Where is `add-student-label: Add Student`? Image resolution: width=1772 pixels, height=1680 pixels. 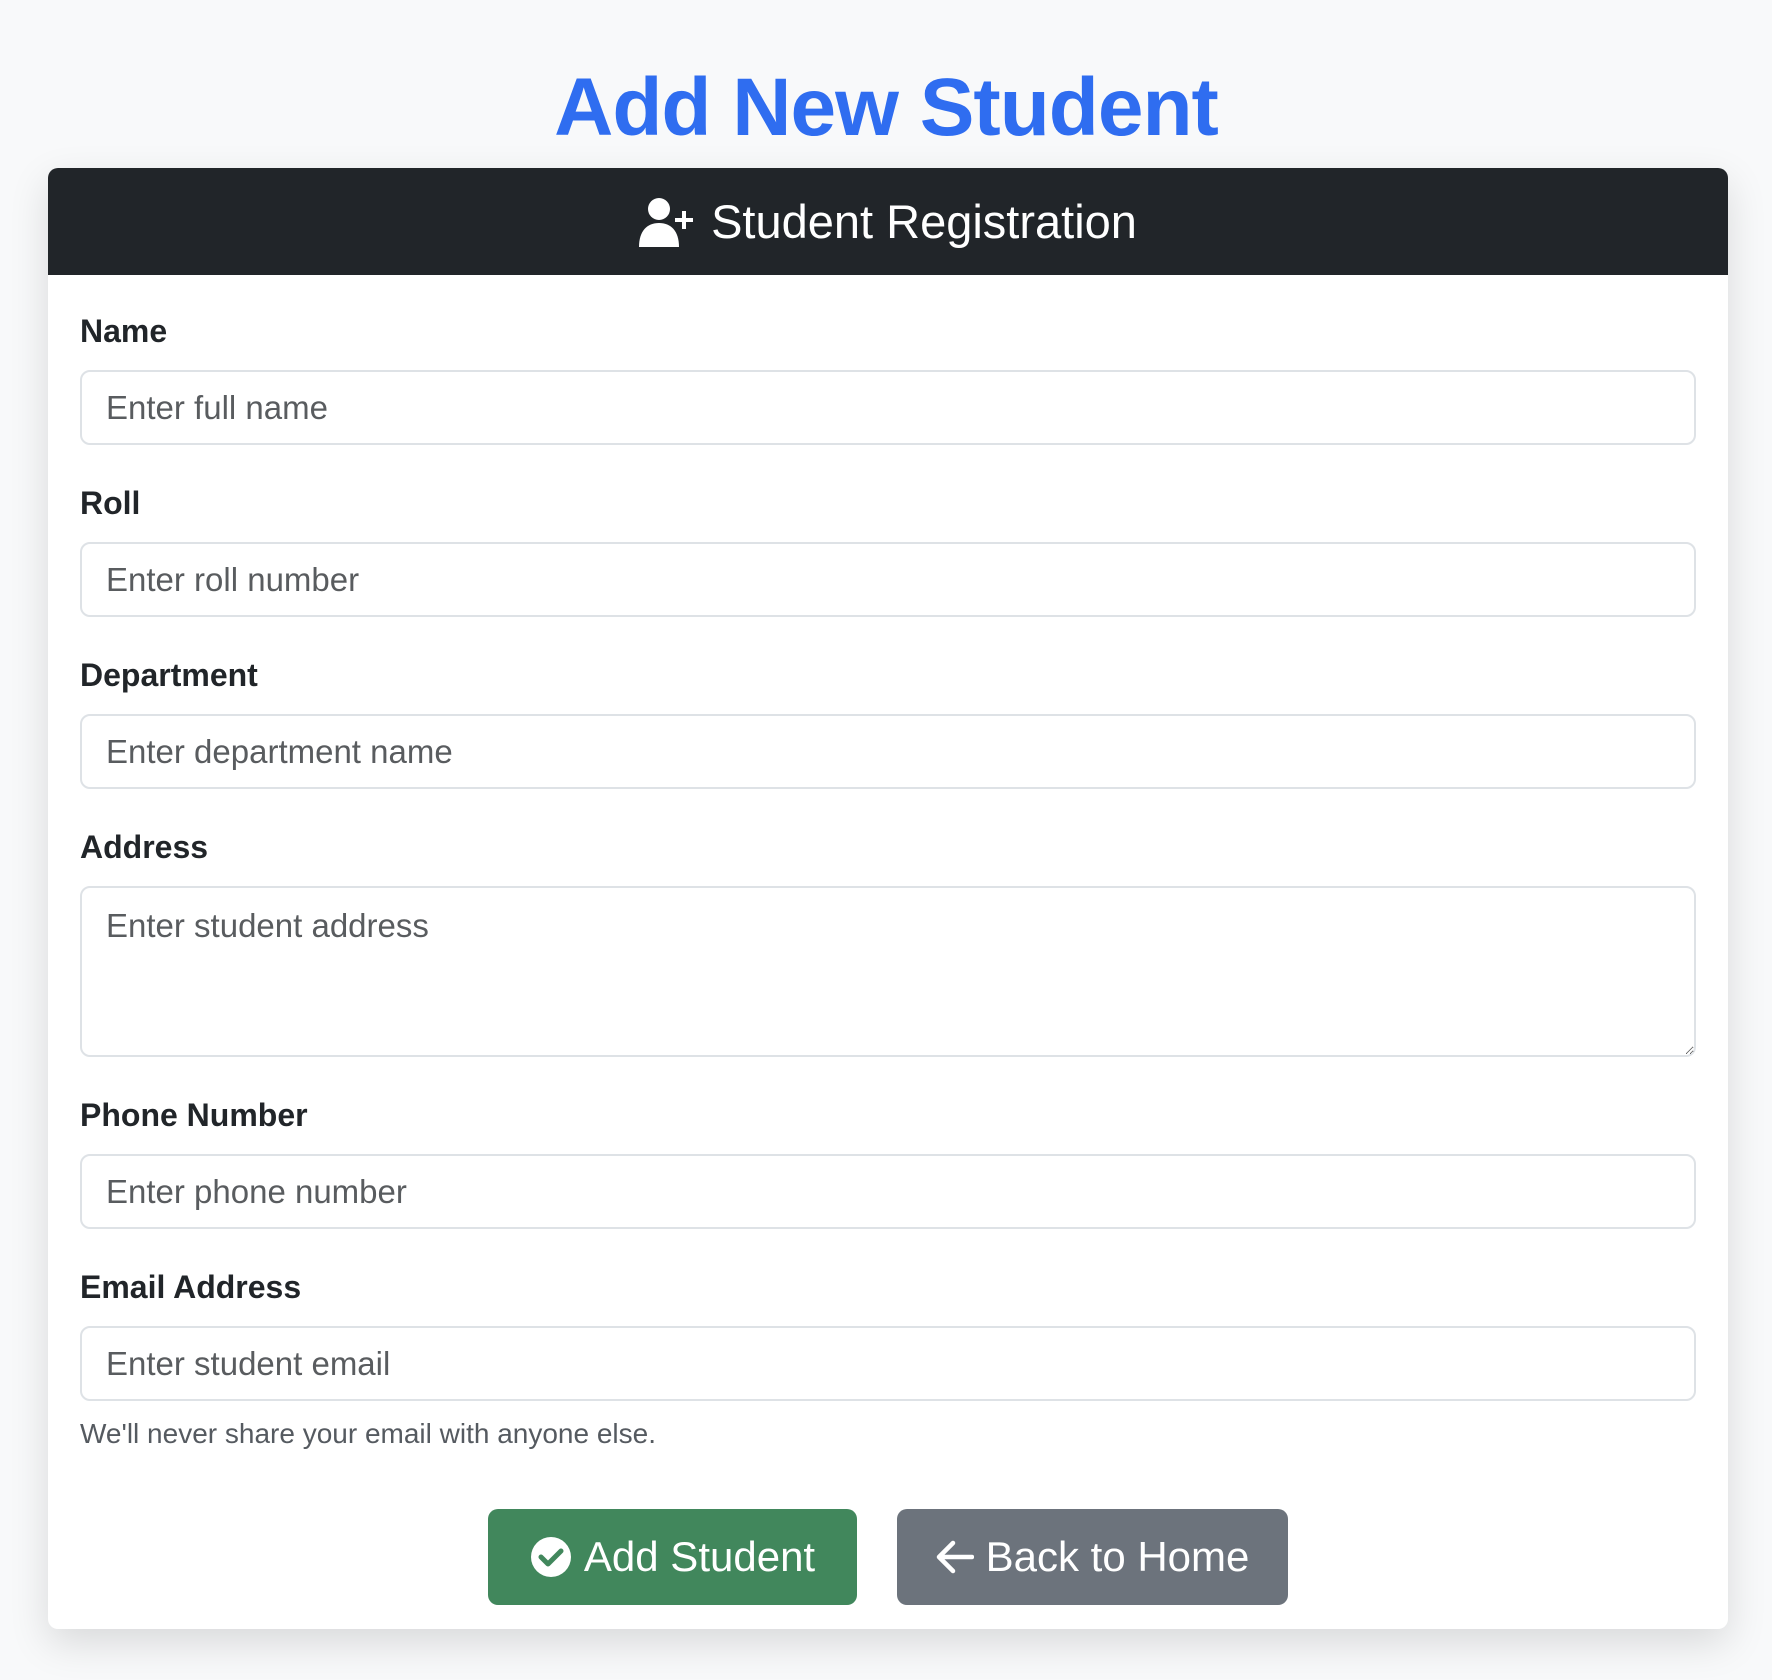
add-student-label: Add Student is located at coordinates (699, 1556).